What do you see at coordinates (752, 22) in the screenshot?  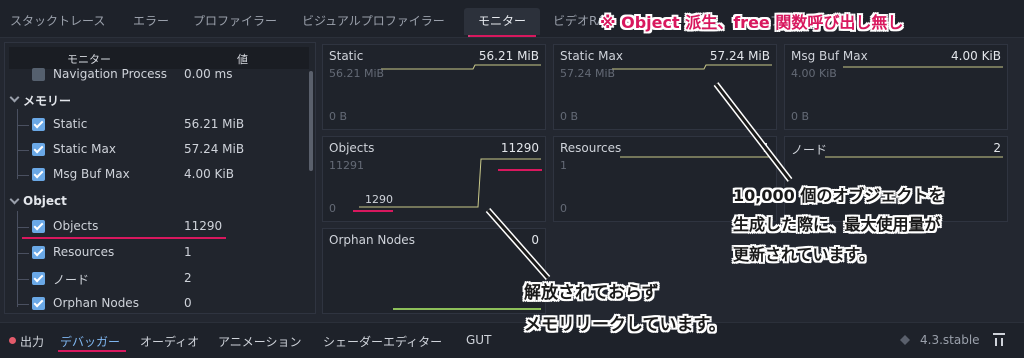 I see `annotation-title: ※ Object 派生、free 関数呼び出し無し` at bounding box center [752, 22].